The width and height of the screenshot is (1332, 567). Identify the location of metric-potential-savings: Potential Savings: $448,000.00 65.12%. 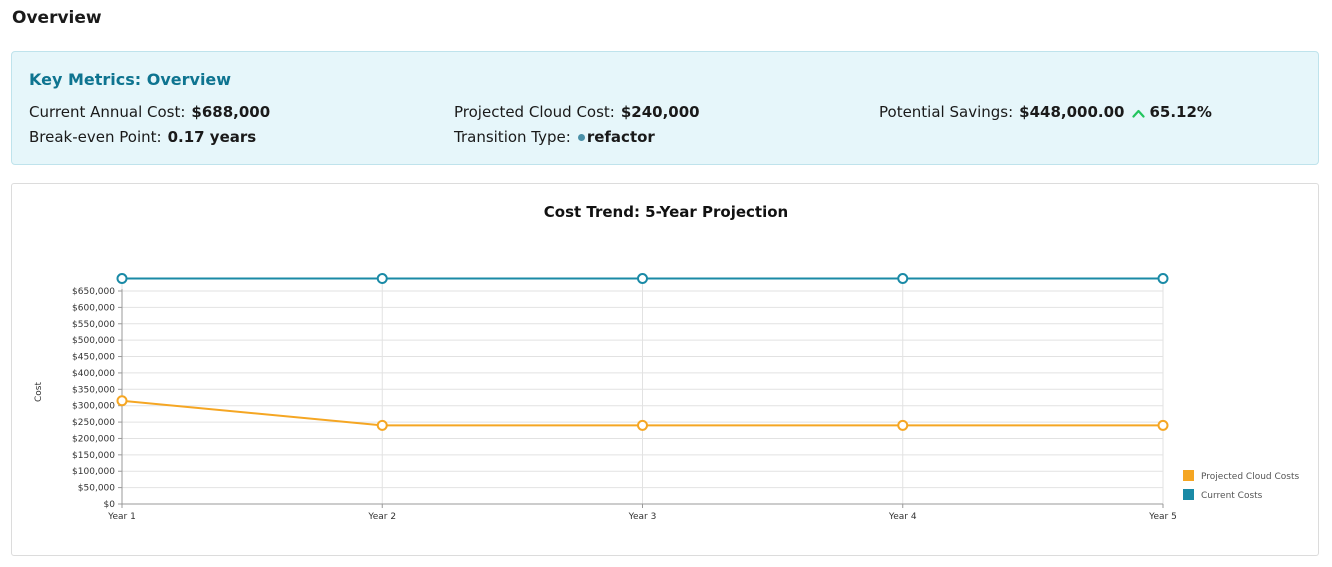
(1045, 112).